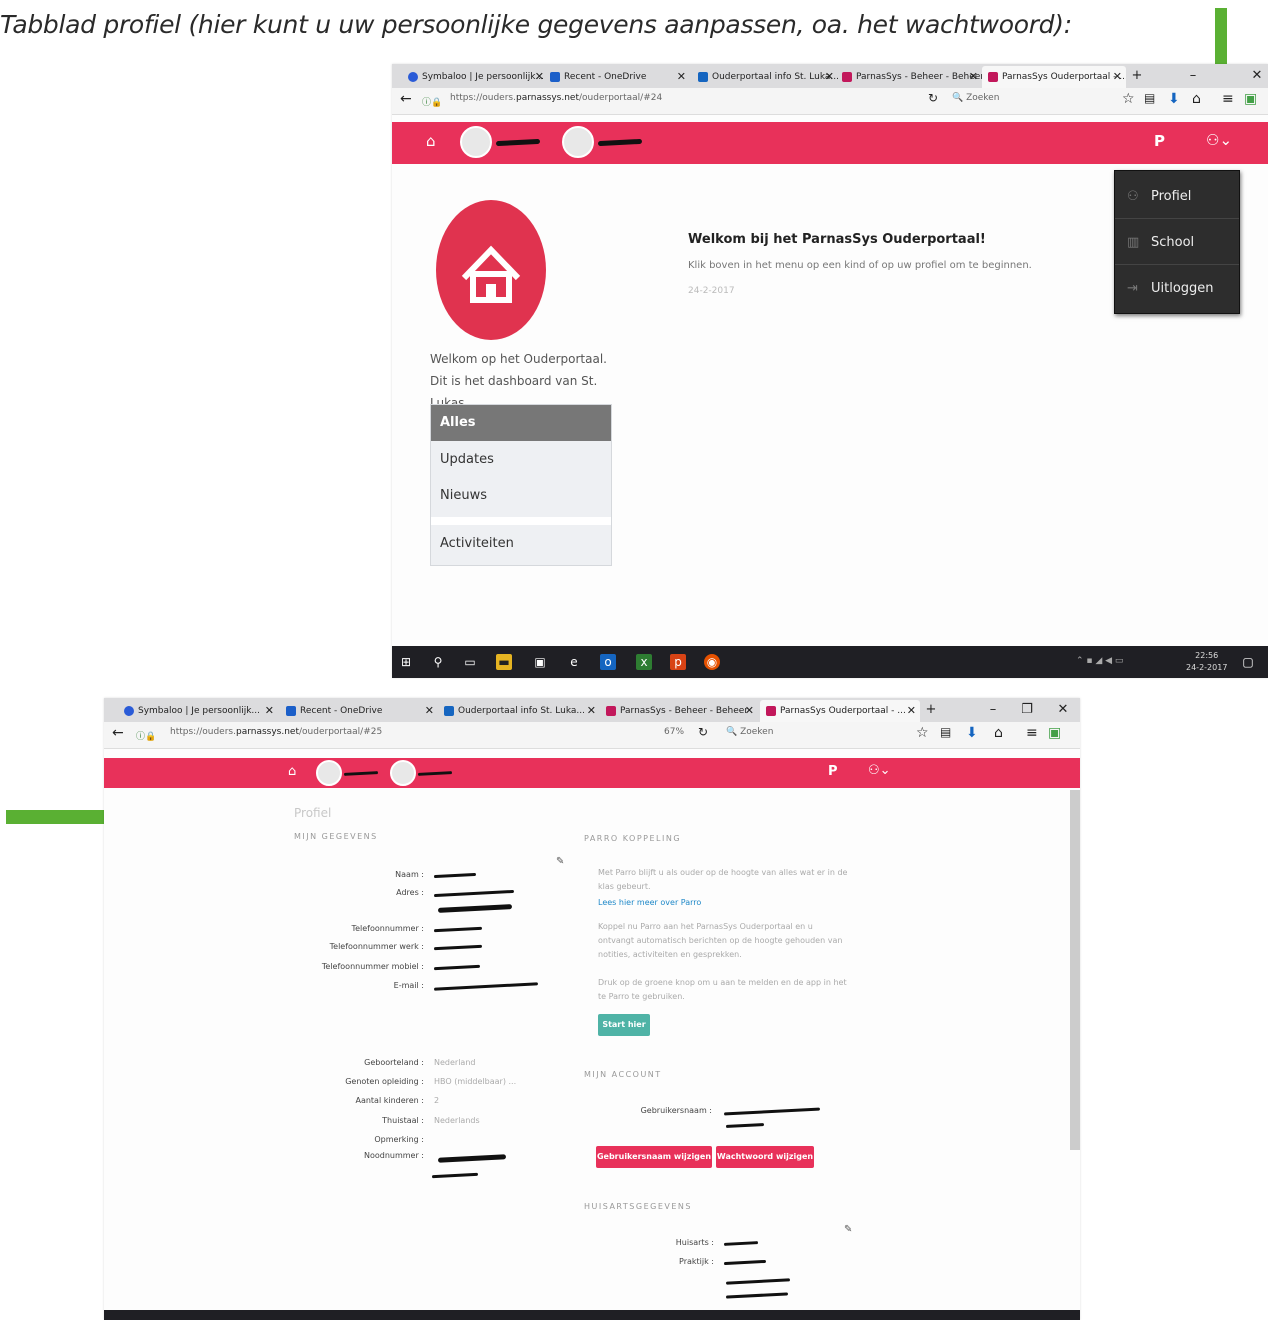 The height and width of the screenshot is (1320, 1268). Describe the element at coordinates (540, 662) in the screenshot. I see `store-icon: ▣` at that location.